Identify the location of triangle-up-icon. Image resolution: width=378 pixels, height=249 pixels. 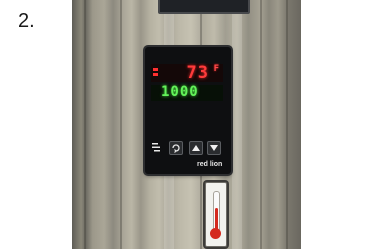
(196, 148).